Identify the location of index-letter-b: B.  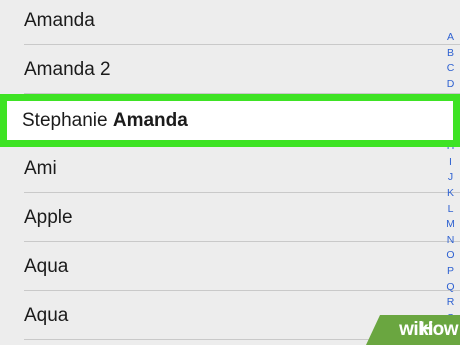
(450, 54).